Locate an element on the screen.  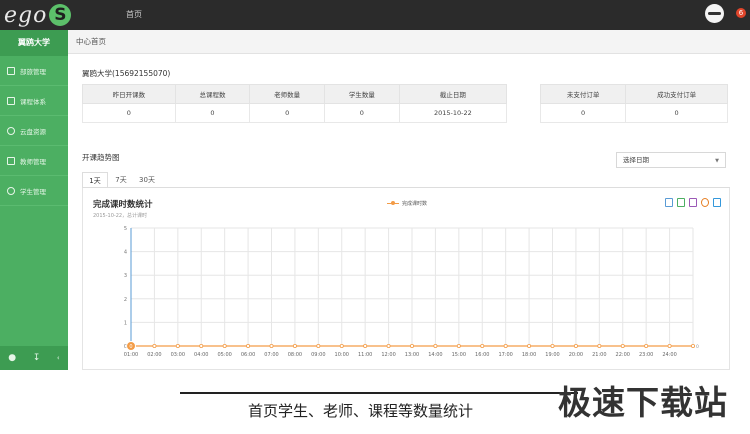
sidebar-item-courses: 课程体系 is located at coordinates (34, 101).